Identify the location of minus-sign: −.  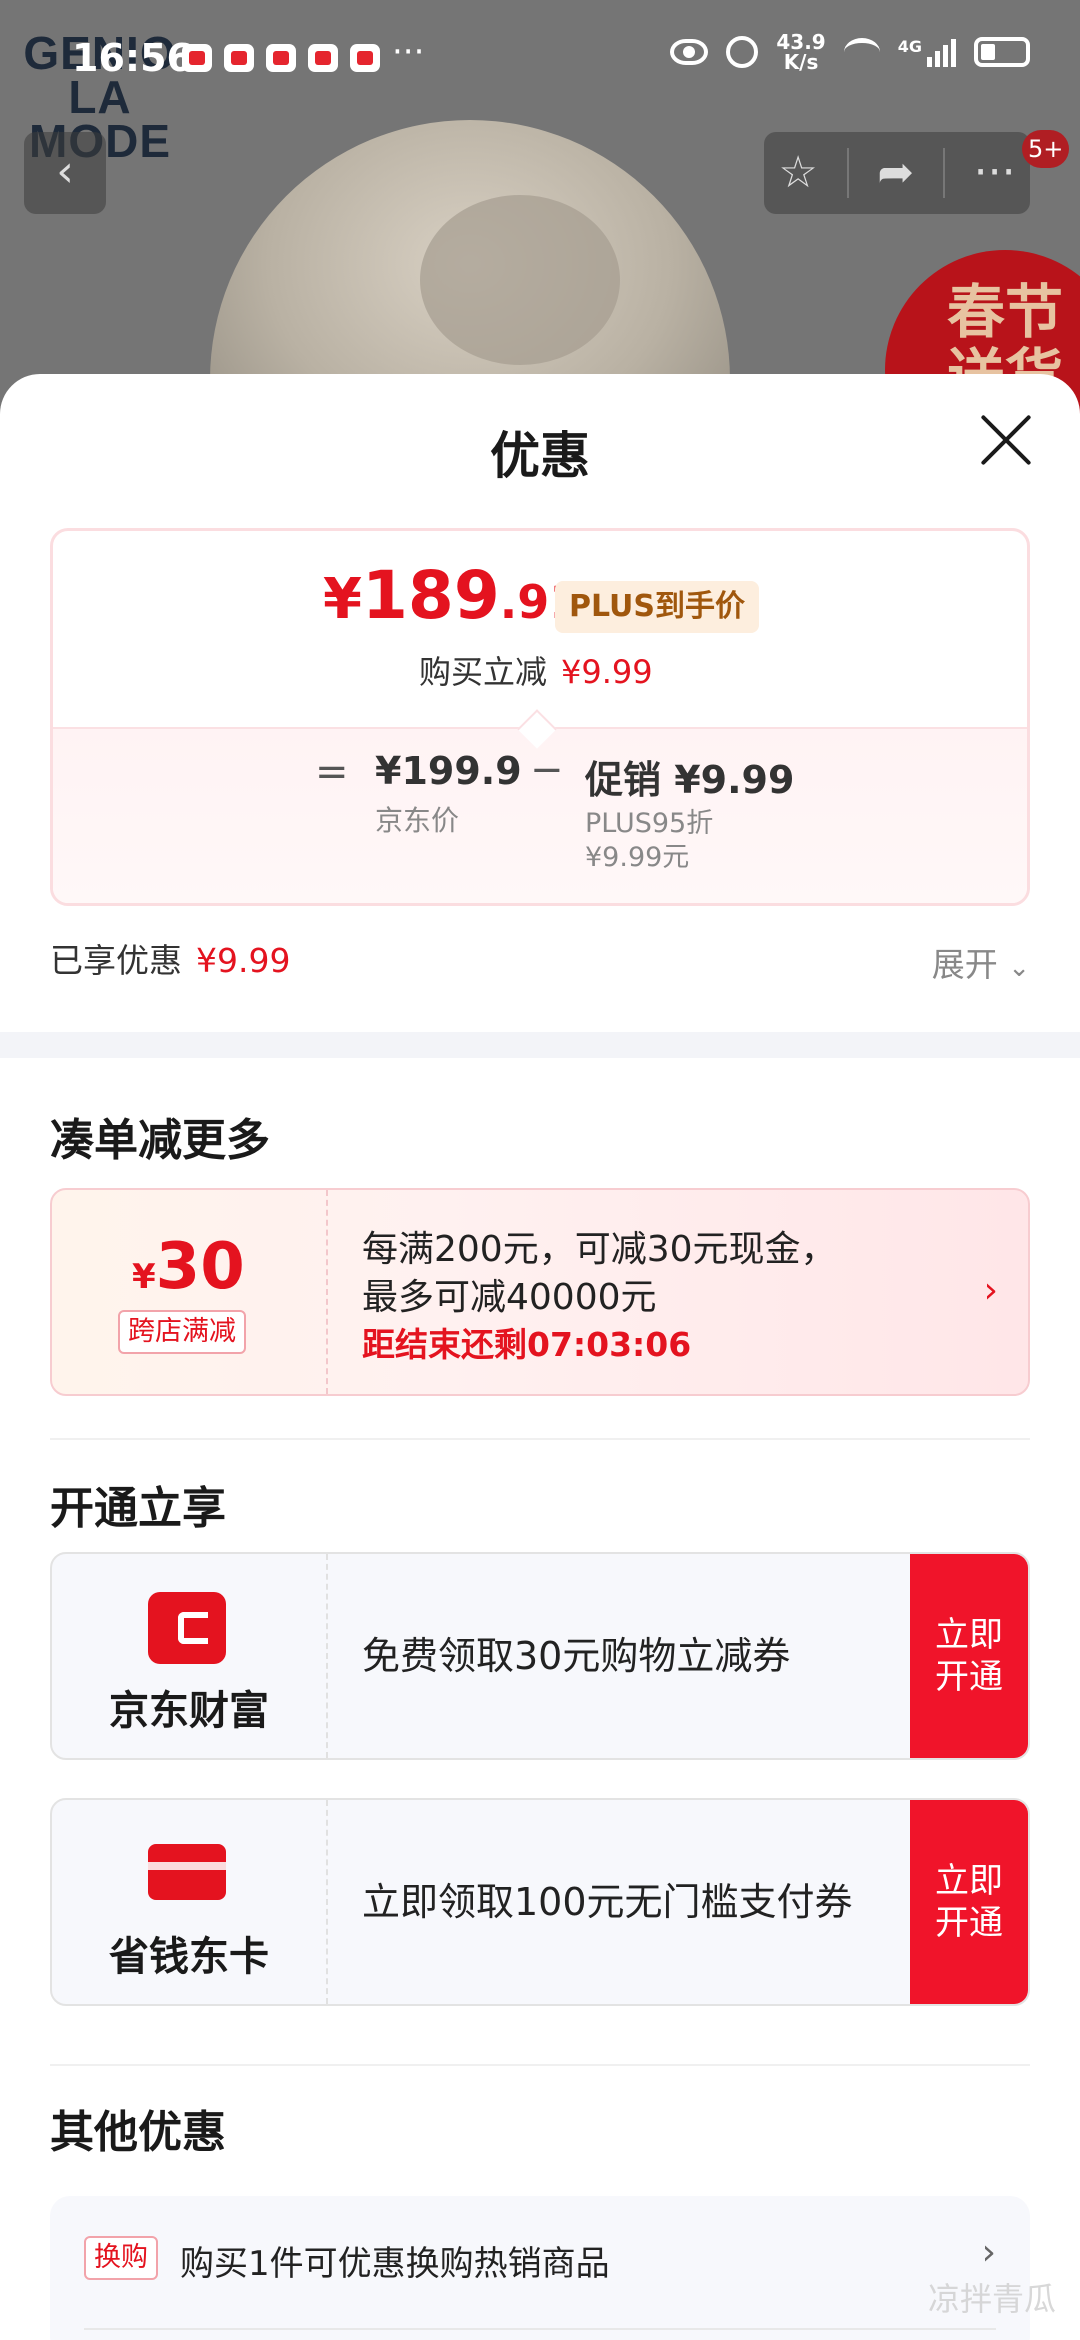
(547, 770).